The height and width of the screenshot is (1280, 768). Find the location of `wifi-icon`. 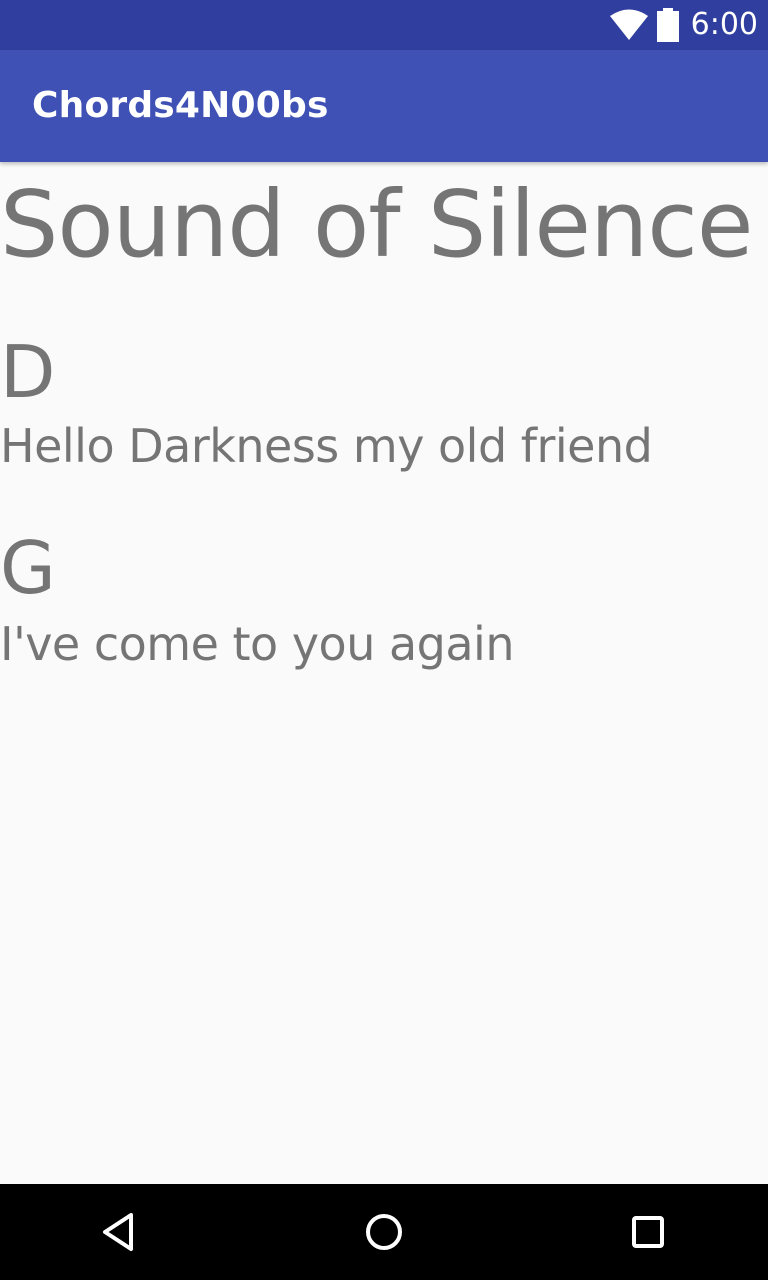

wifi-icon is located at coordinates (628, 24).